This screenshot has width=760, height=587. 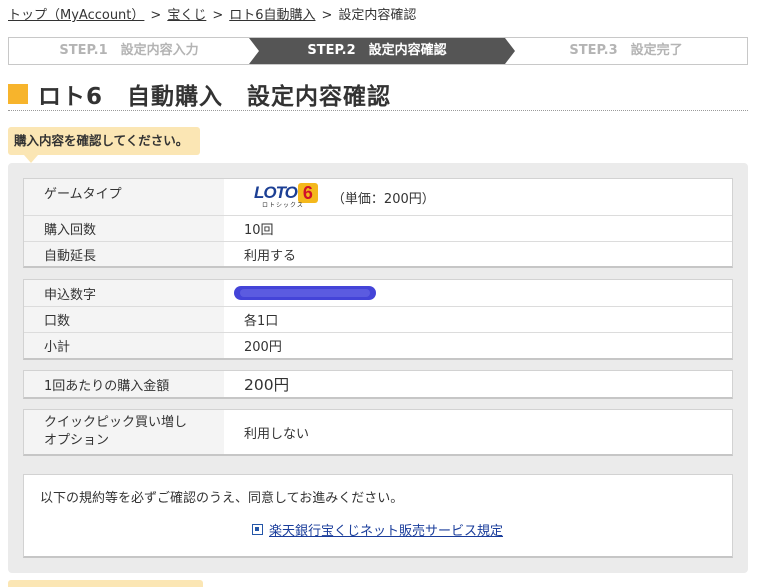 What do you see at coordinates (259, 230) in the screenshot?
I see `purchase-count-value: 10回` at bounding box center [259, 230].